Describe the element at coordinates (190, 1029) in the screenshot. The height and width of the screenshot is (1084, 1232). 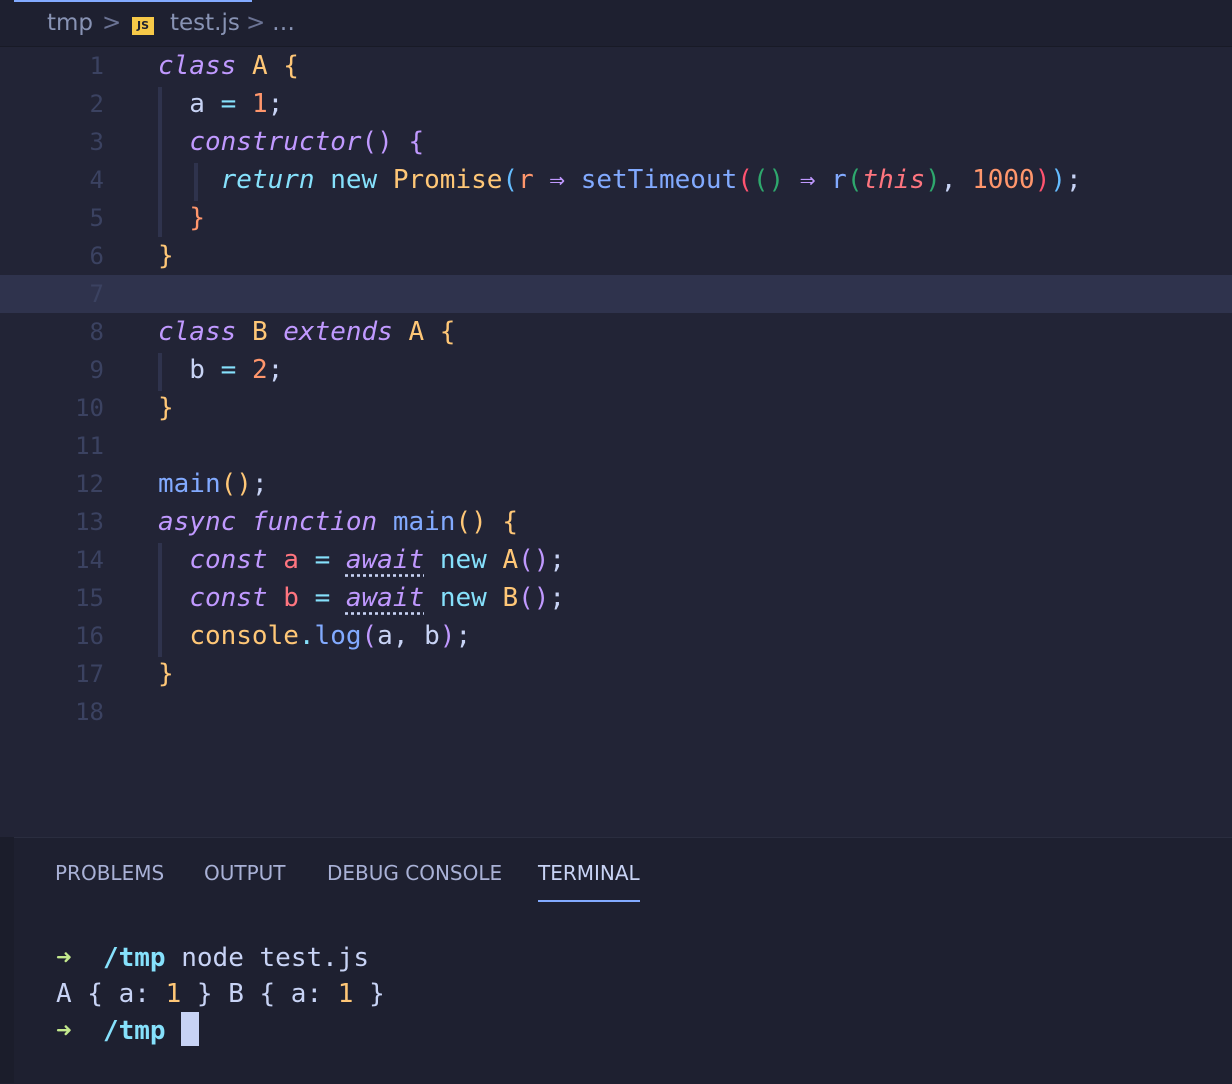
I see `terminal-cursor` at that location.